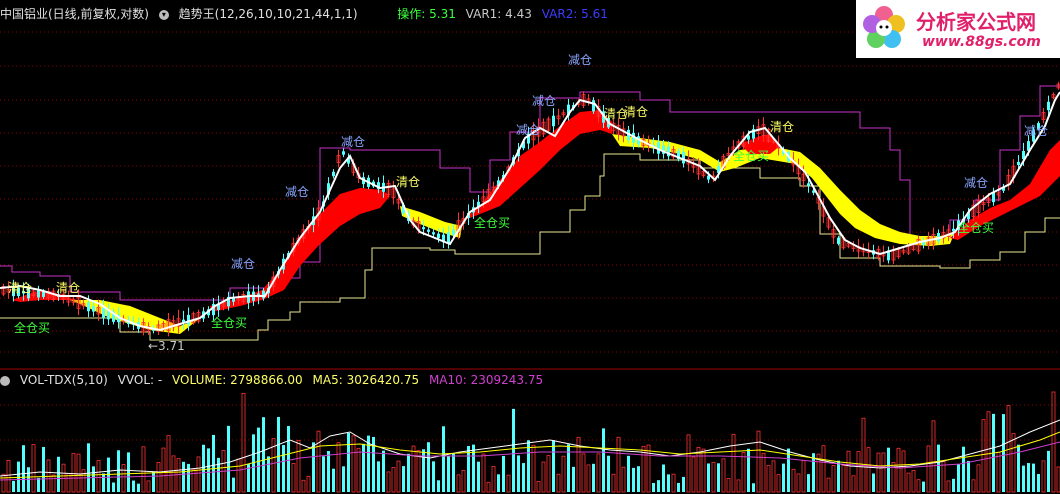  Describe the element at coordinates (64, 380) in the screenshot. I see `volume-indicator-title: VOL-TDX(5,10)` at that location.